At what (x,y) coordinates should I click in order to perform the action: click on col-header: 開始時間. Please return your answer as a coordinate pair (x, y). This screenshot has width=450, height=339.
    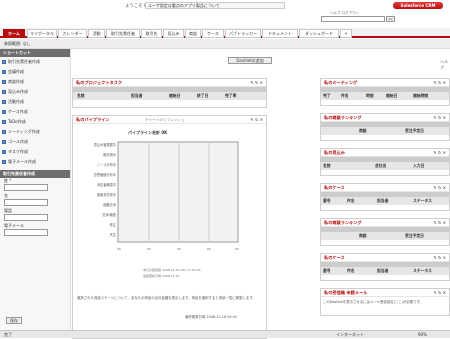
    Looking at the image, I should click on (420, 96).